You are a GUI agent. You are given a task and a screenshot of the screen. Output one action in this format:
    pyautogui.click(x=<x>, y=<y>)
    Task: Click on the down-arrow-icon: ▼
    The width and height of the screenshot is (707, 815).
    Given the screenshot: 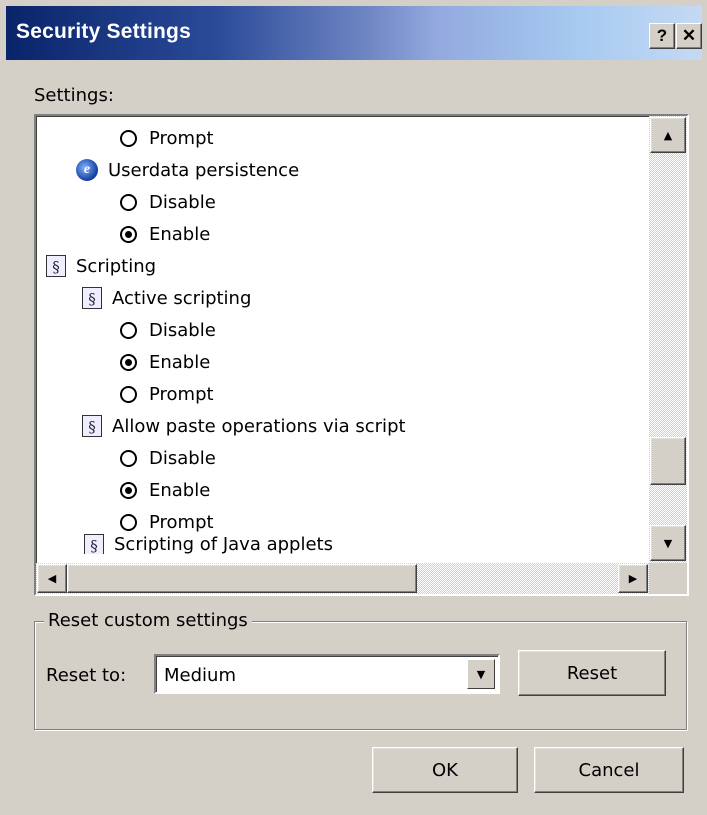 What is the action you would take?
    pyautogui.click(x=668, y=543)
    